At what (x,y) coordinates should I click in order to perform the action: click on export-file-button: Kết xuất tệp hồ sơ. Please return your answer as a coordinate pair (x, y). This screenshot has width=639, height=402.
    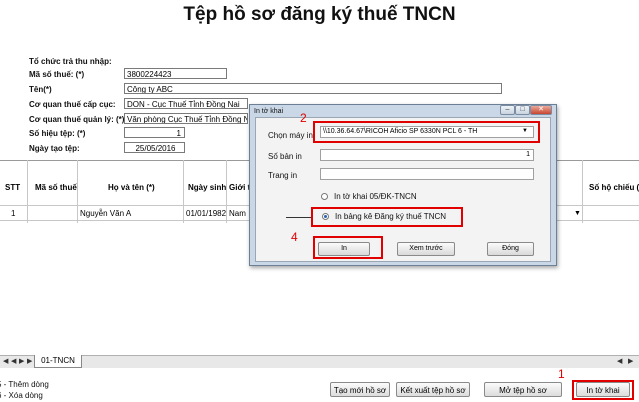
    Looking at the image, I should click on (433, 389).